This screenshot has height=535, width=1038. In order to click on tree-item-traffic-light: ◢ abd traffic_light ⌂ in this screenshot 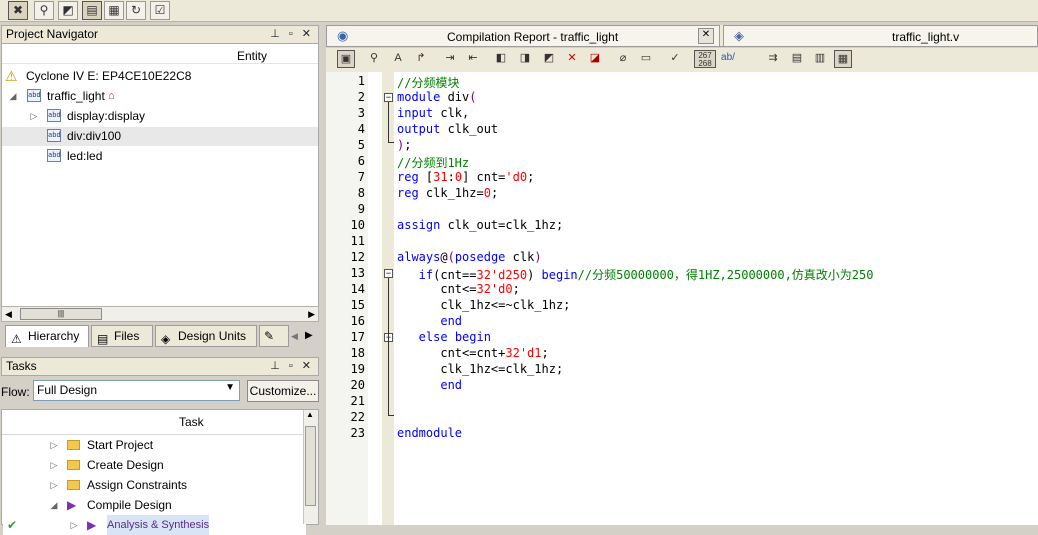, I will do `click(160, 96)`.